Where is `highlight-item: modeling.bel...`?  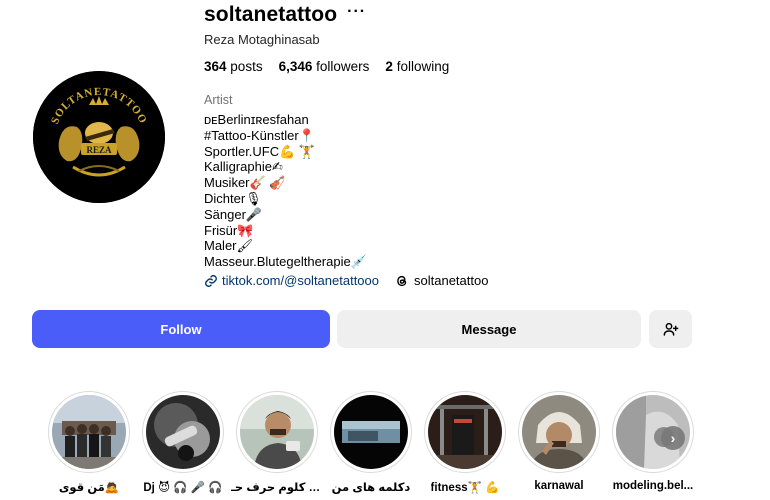
highlight-item: modeling.bel... is located at coordinates (653, 442).